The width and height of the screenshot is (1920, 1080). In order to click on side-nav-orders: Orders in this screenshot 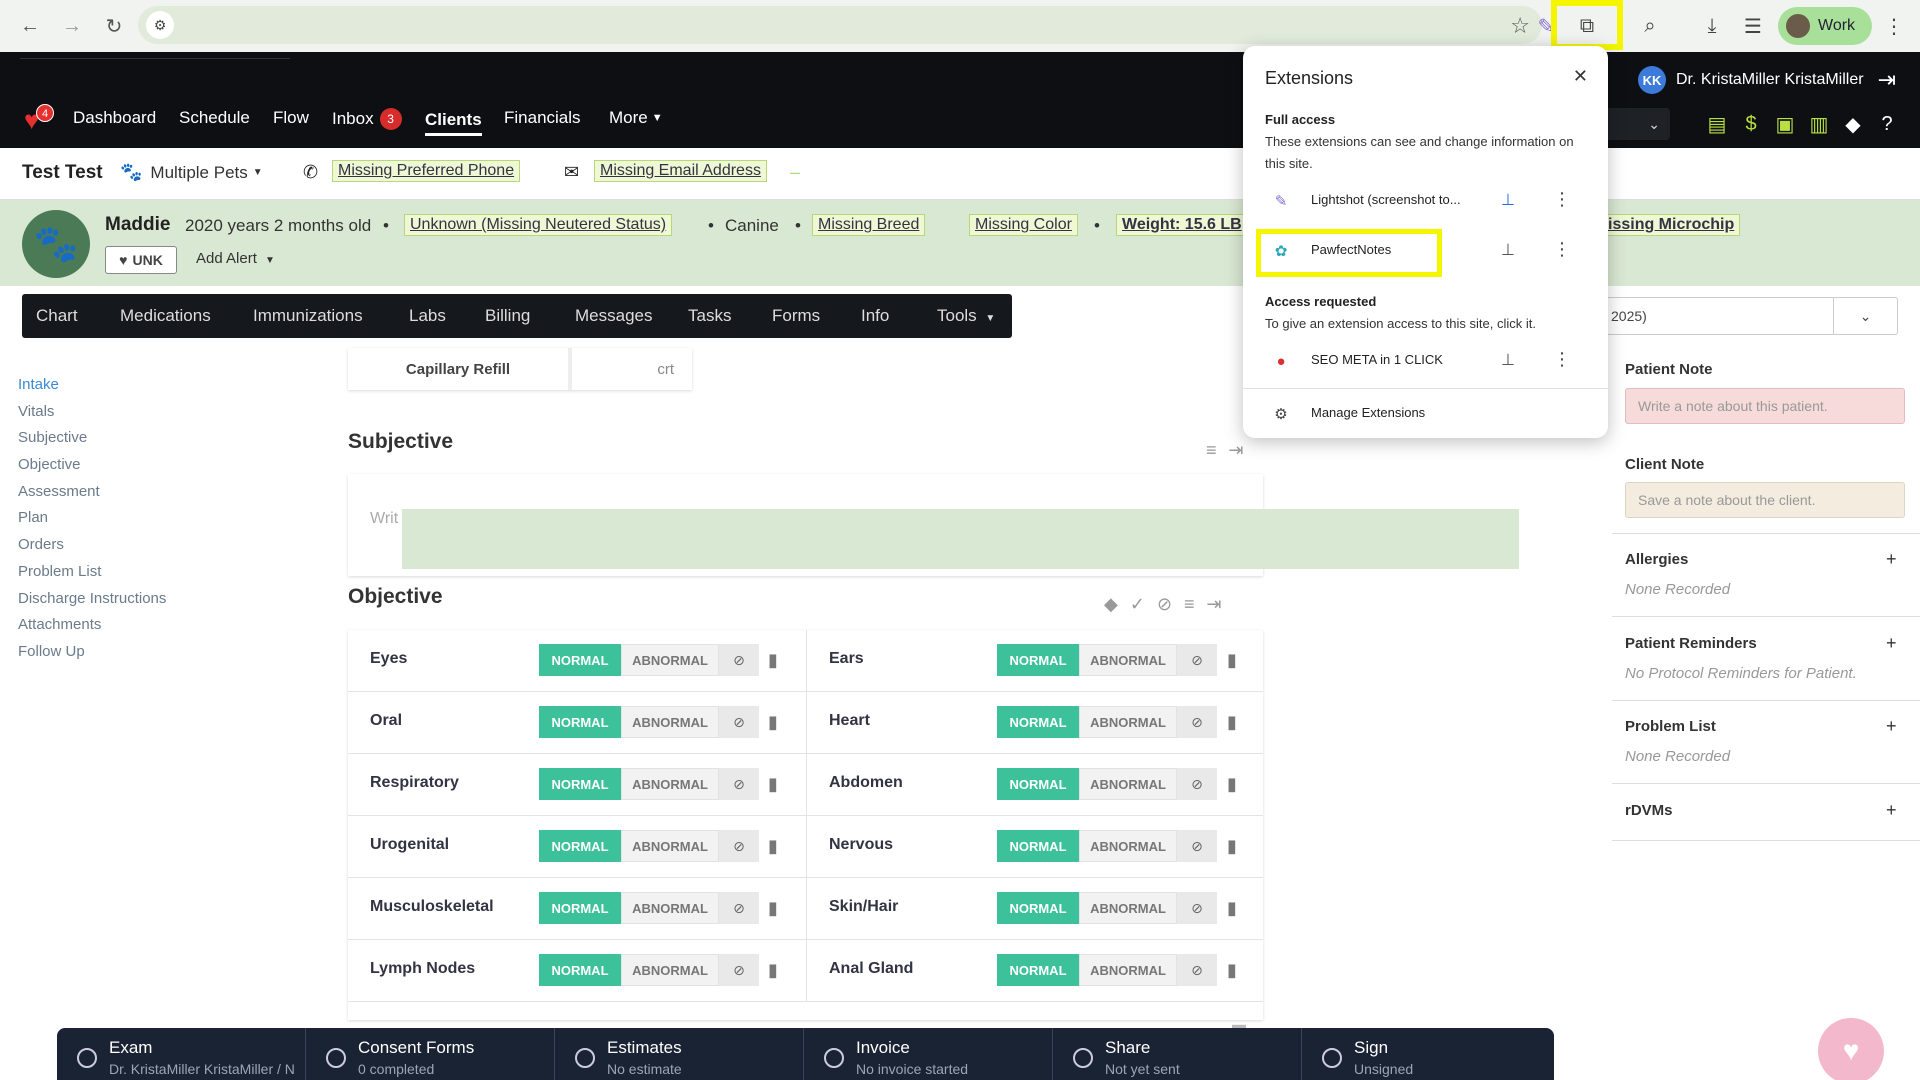, I will do `click(92, 549)`.